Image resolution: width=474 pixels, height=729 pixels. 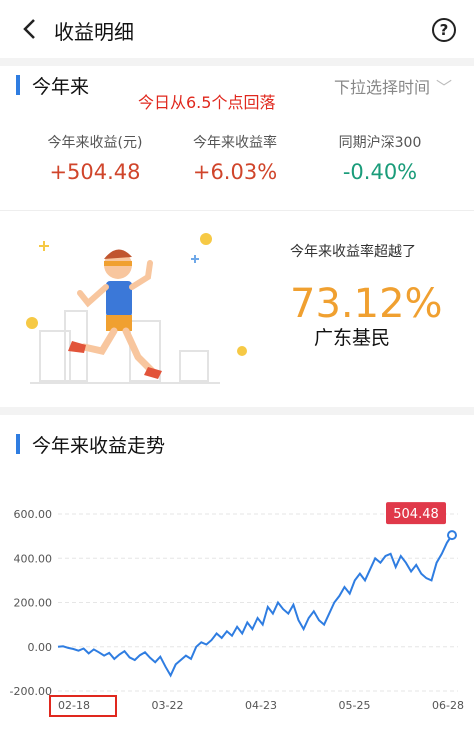 What do you see at coordinates (31, 691) in the screenshot?
I see `y-tick-label: -200.00` at bounding box center [31, 691].